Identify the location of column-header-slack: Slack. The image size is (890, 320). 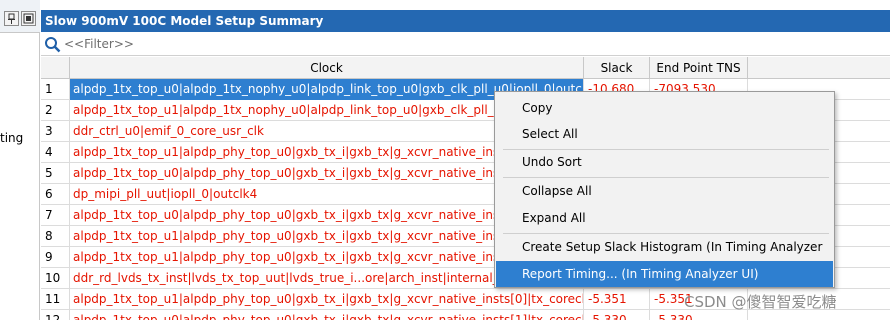
(617, 68).